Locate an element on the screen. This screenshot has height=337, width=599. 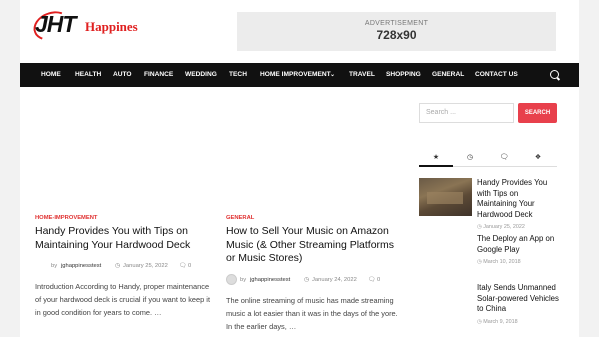
ad-label: ADVERTISEMENT is located at coordinates (396, 23).